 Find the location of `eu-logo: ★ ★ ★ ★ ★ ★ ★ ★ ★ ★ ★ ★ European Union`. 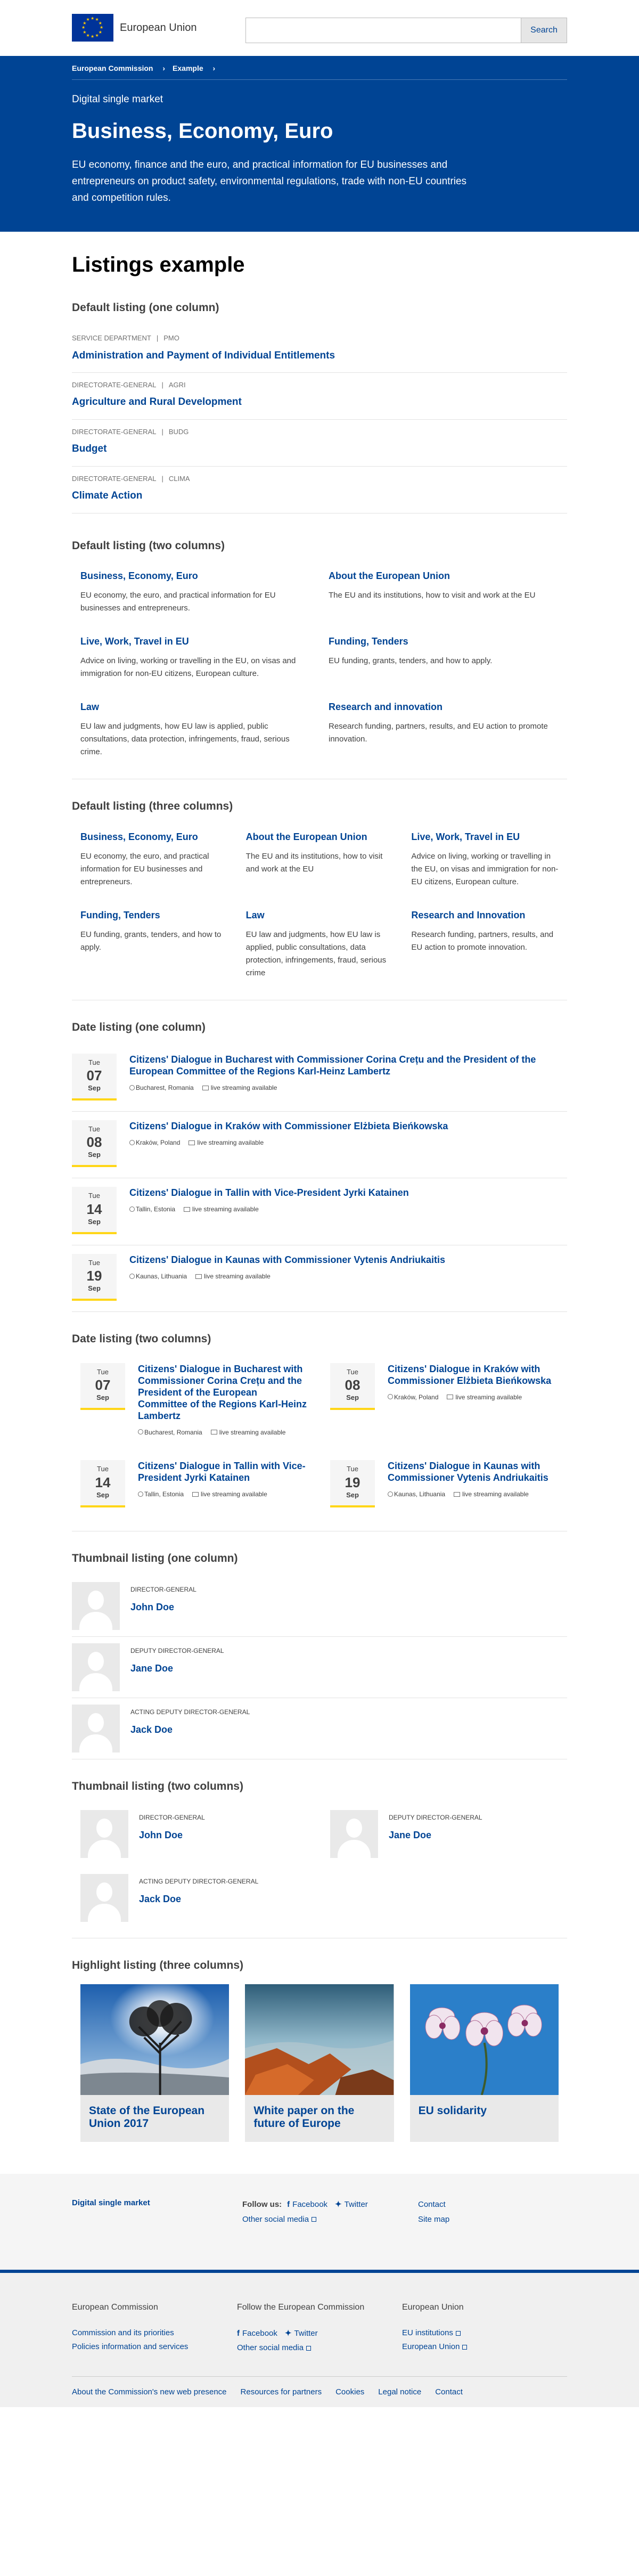

eu-logo: ★ ★ ★ ★ ★ ★ ★ ★ ★ ★ ★ ★ European Union is located at coordinates (134, 28).